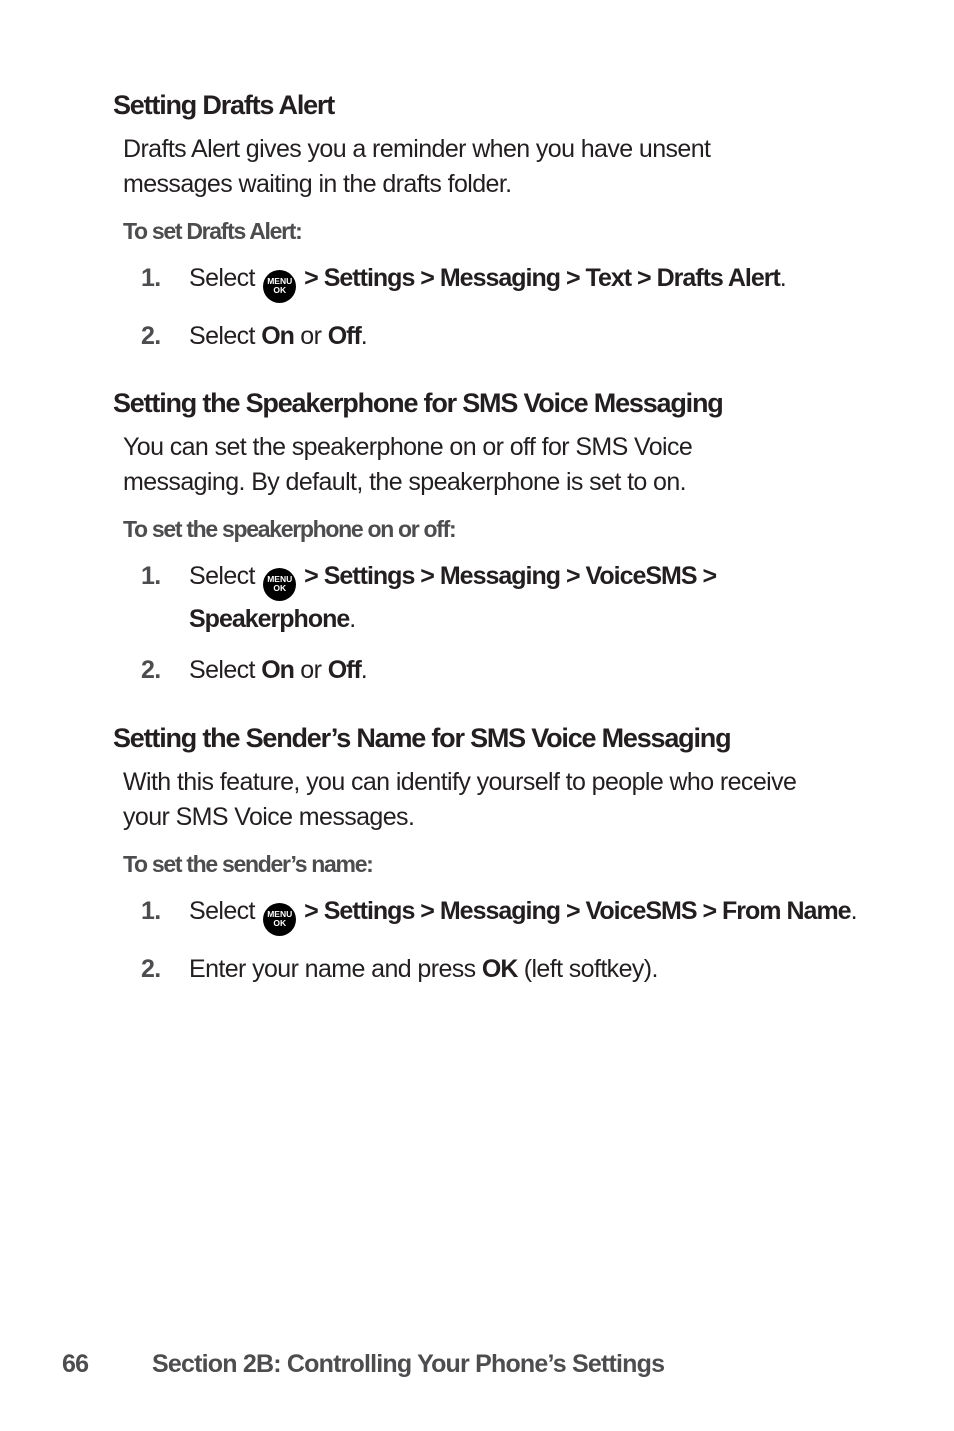 This screenshot has height=1431, width=954. What do you see at coordinates (75, 1364) in the screenshot?
I see `page-number: 66` at bounding box center [75, 1364].